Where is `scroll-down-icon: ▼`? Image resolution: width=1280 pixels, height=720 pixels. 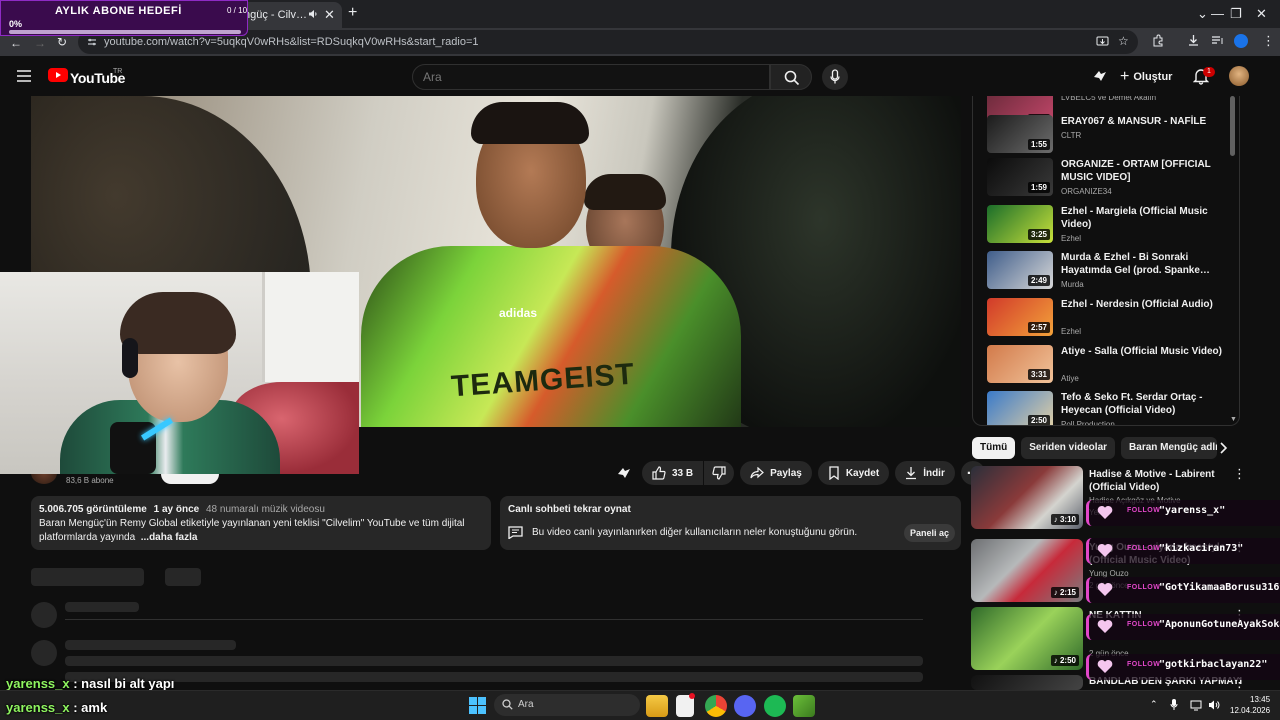 scroll-down-icon: ▼ is located at coordinates (1233, 419).